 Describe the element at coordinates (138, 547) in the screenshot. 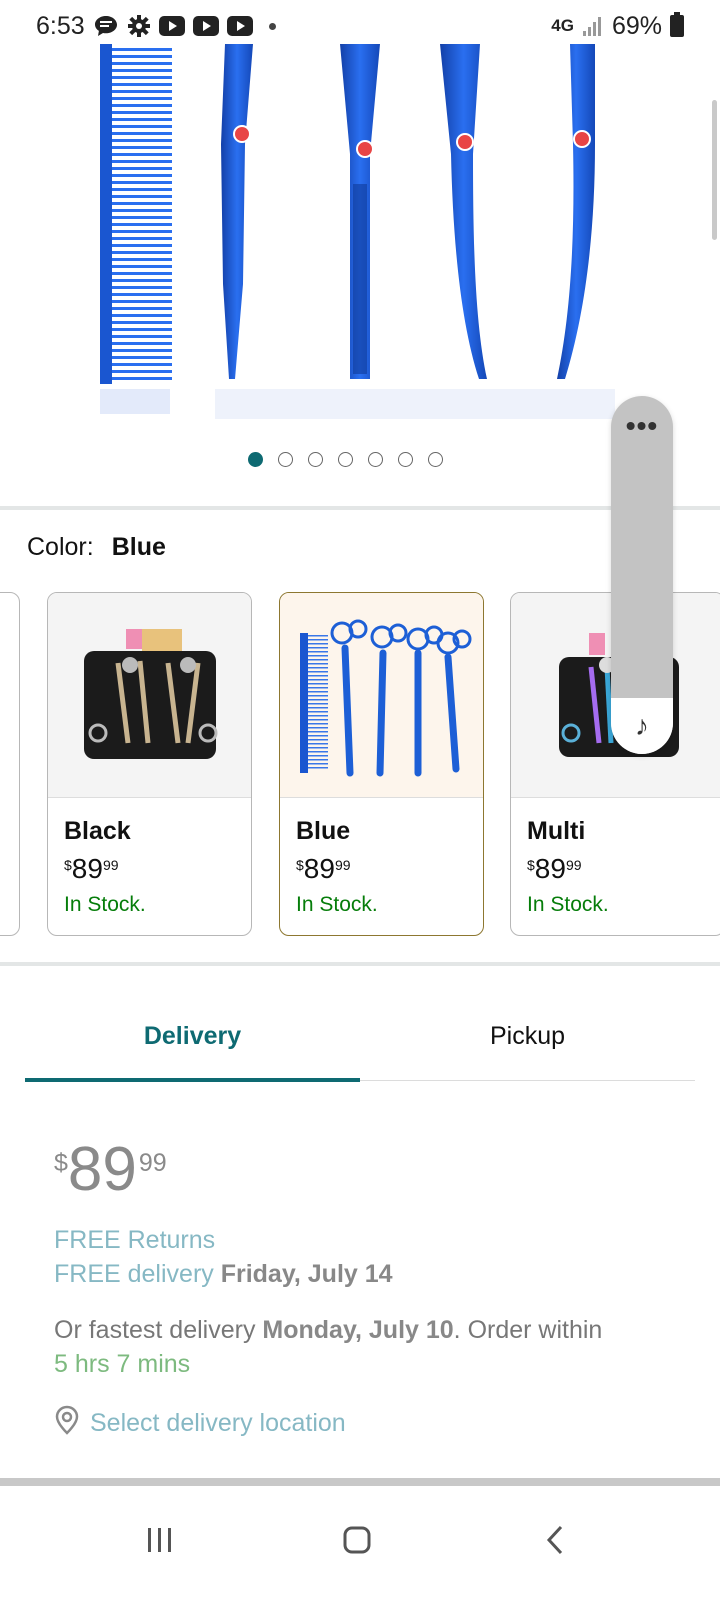

I see `color-value: Blue` at that location.